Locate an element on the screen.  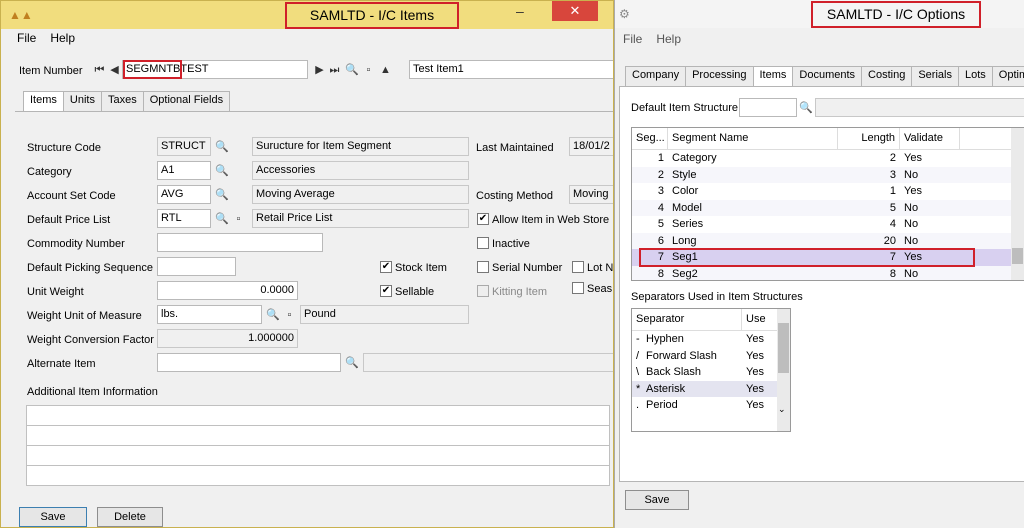
commodity-input is located at coordinates (240, 242).